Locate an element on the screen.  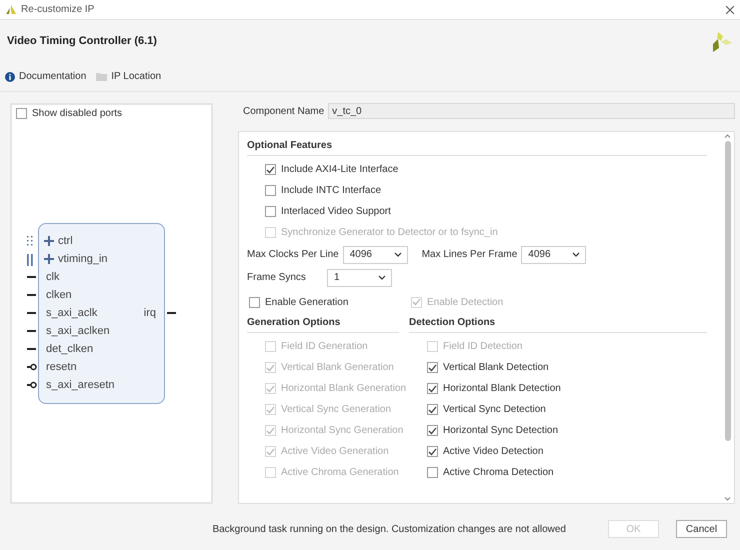
port-label: irq is located at coordinates (150, 313).